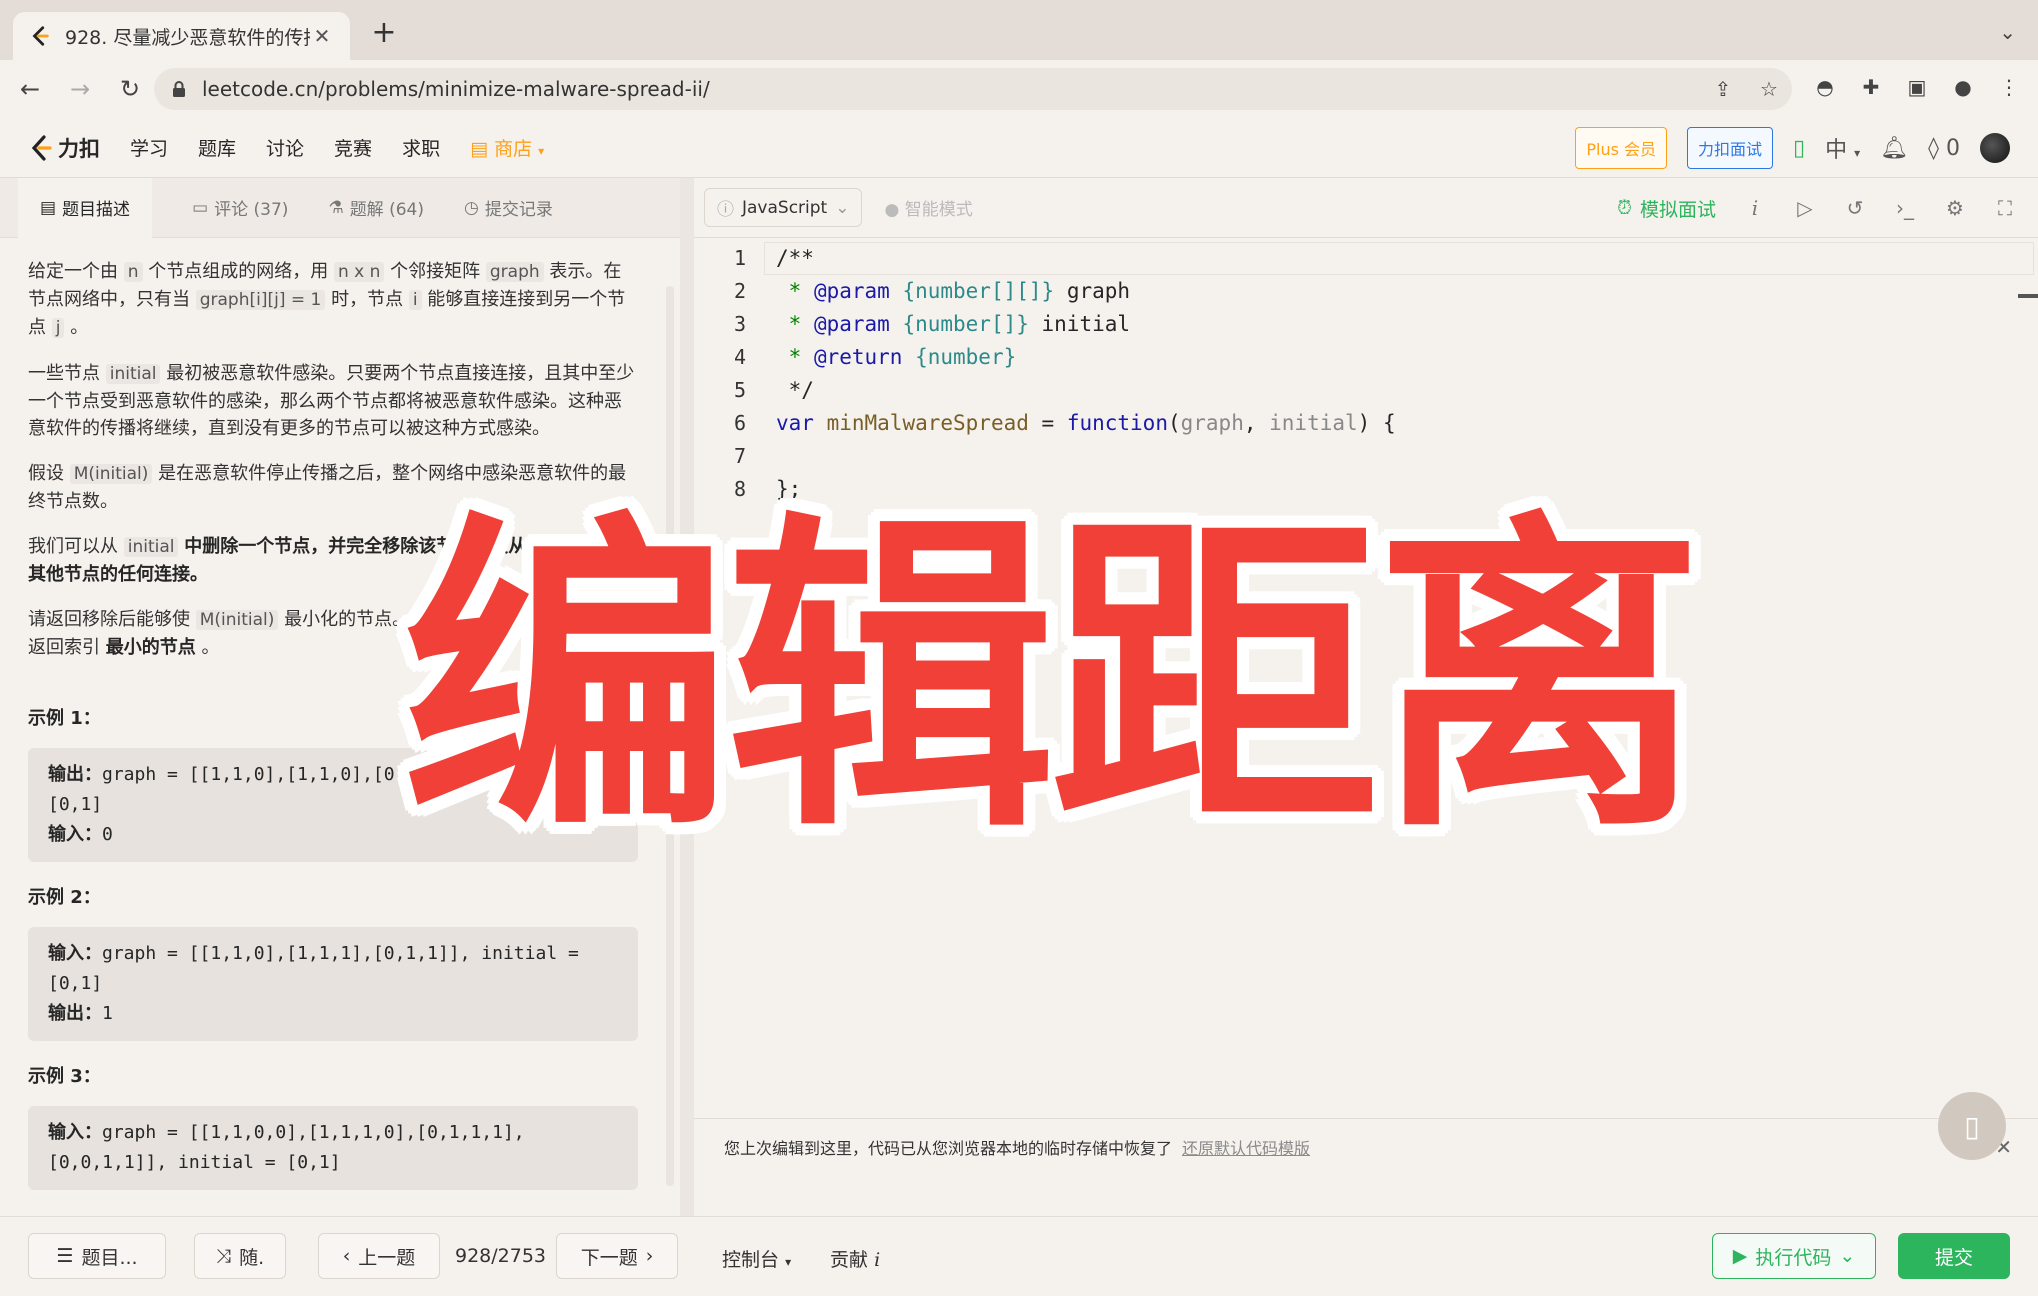  I want to click on smart-mode-toggle: ● 智能模式, so click(928, 207).